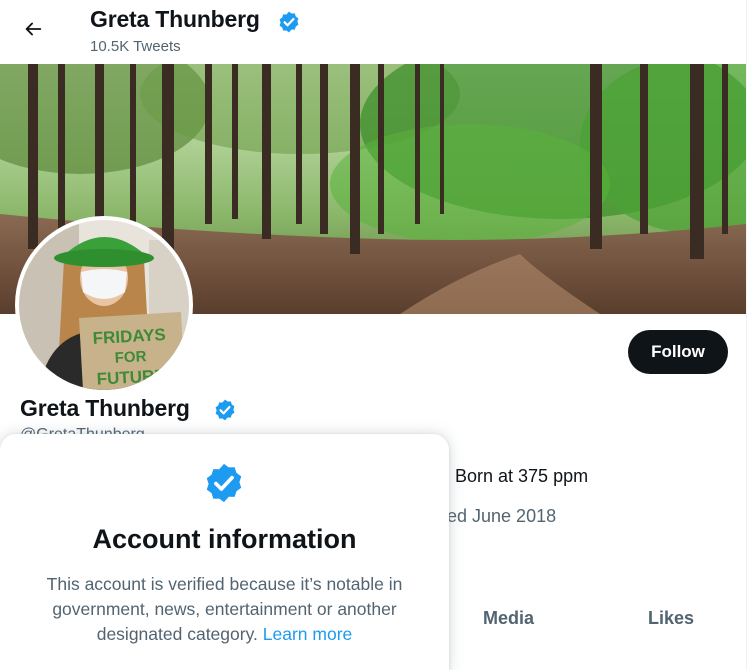 This screenshot has width=750, height=670. Describe the element at coordinates (130, 357) in the screenshot. I see `svg-text: FOR` at that location.